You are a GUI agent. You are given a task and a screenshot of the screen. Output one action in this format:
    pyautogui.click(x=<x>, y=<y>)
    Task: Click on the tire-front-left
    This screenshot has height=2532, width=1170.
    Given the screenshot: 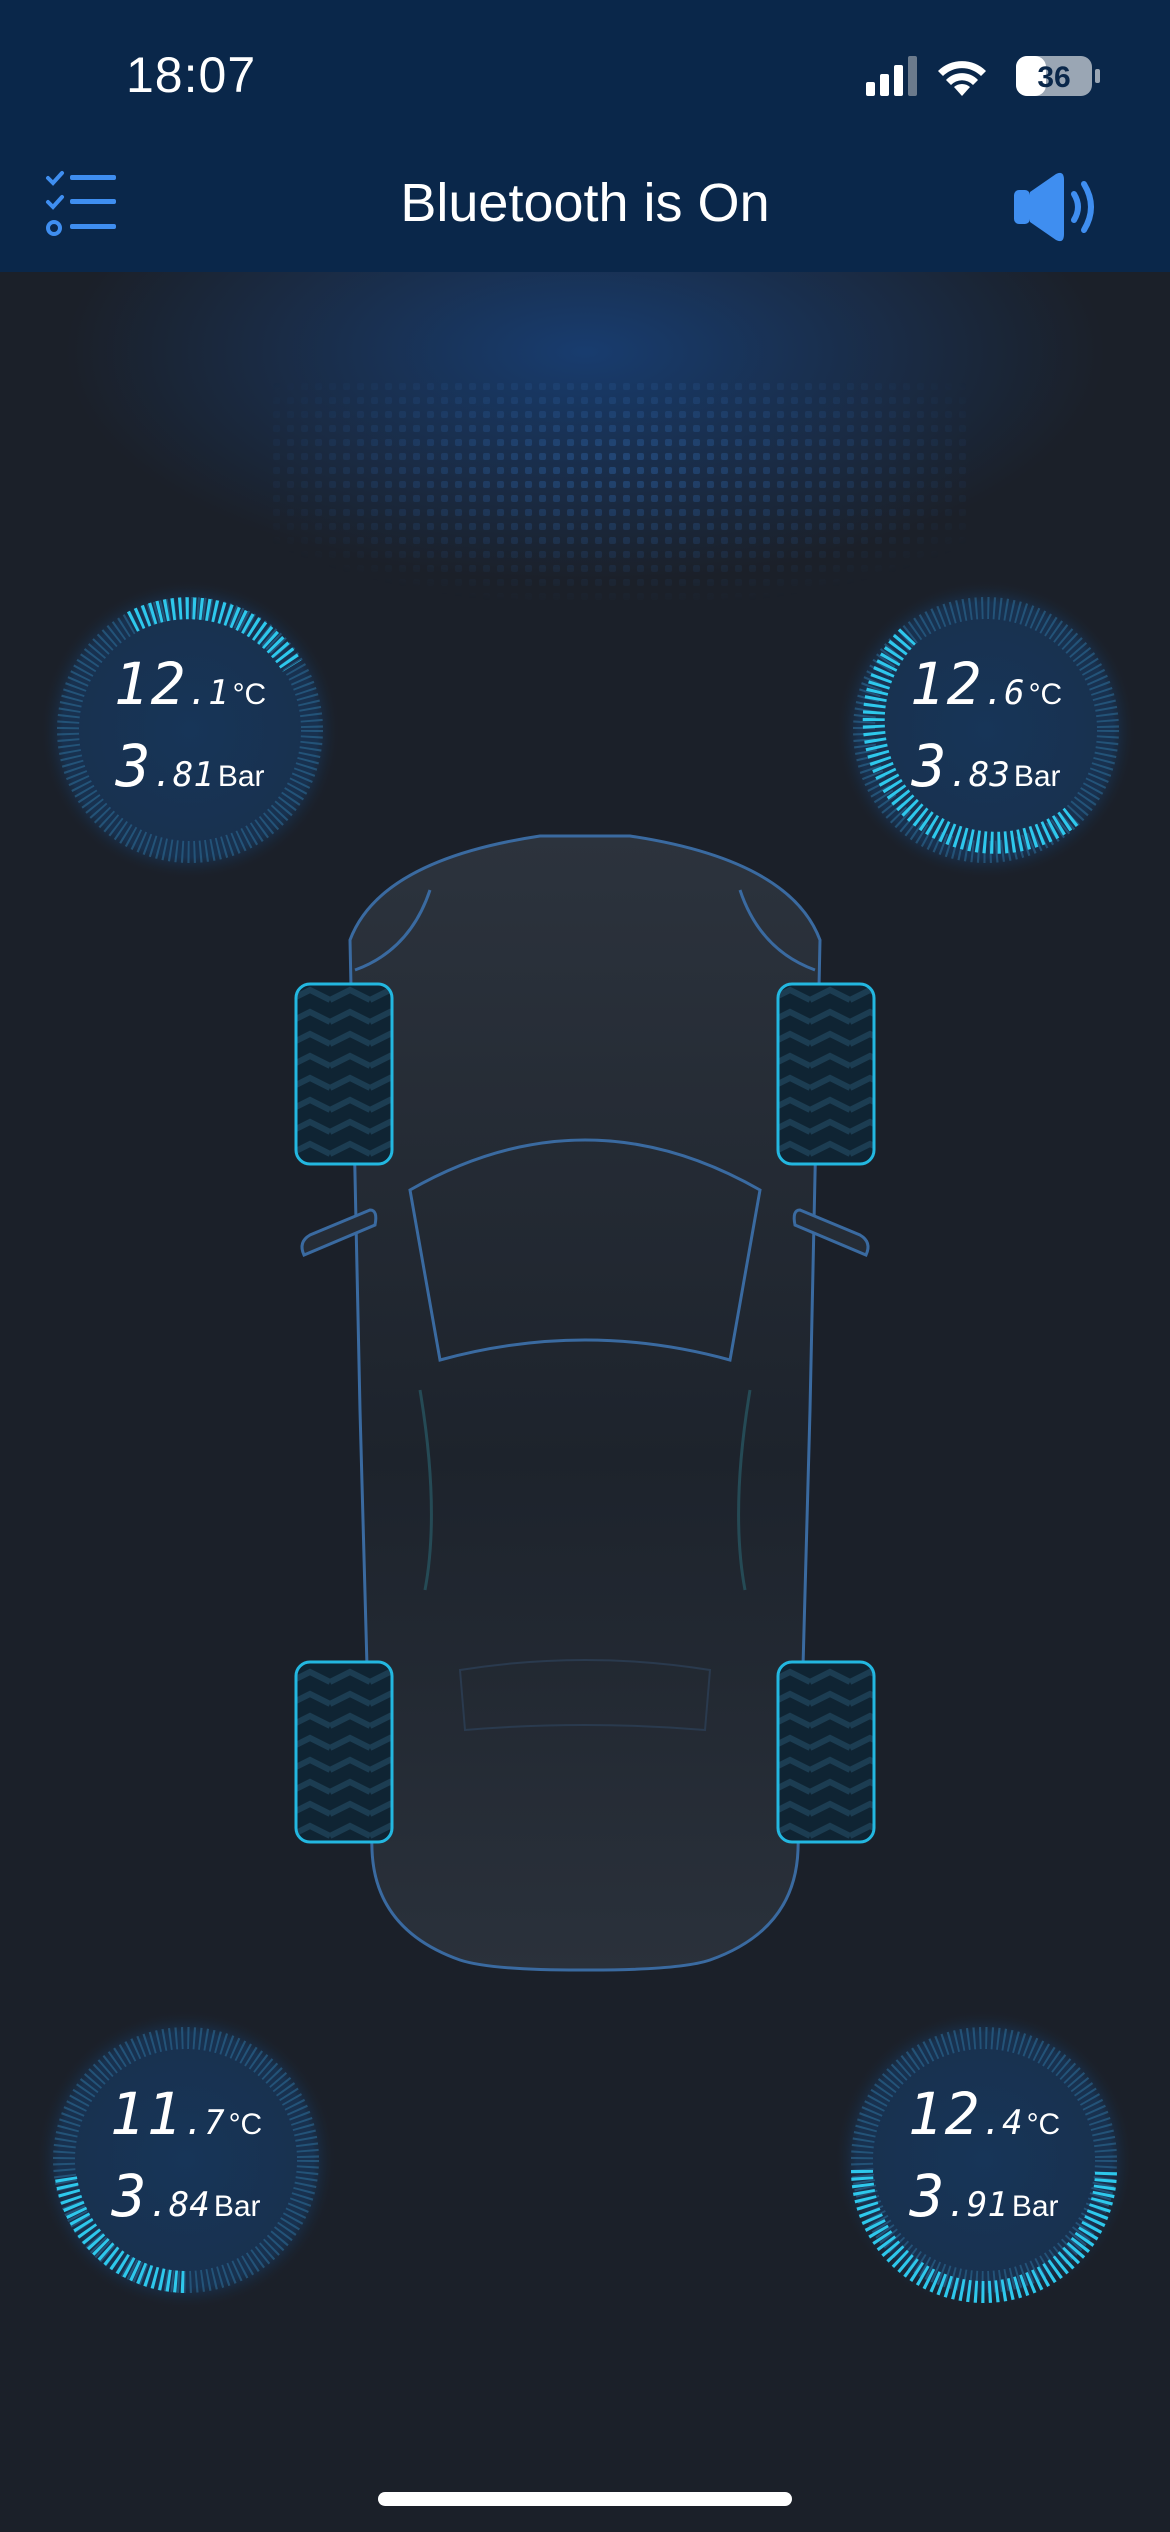 What is the action you would take?
    pyautogui.click(x=344, y=1074)
    